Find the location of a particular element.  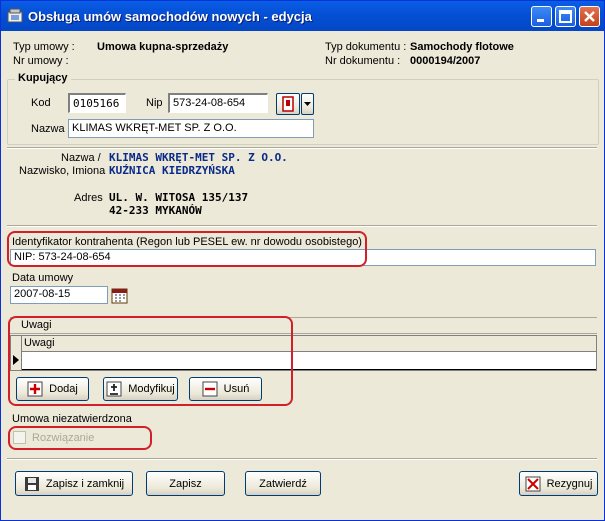

kupujacy-group-label: Kupujący is located at coordinates (43, 78).